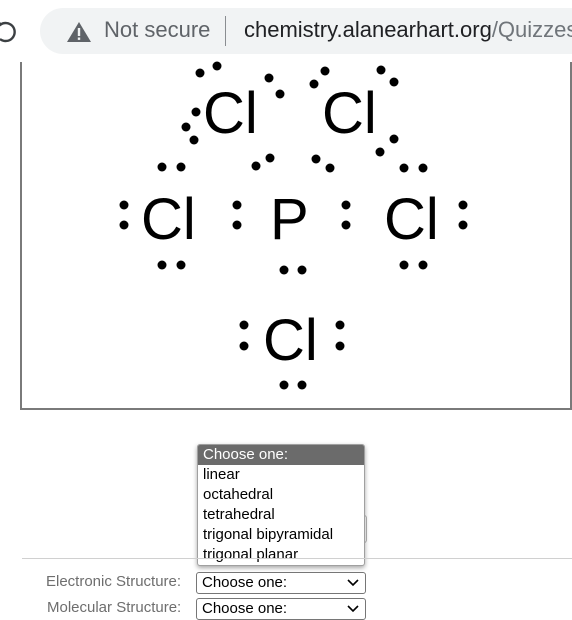 Image resolution: width=572 pixels, height=620 pixels. I want to click on cl-atom-upper-right: Cl, so click(349, 113).